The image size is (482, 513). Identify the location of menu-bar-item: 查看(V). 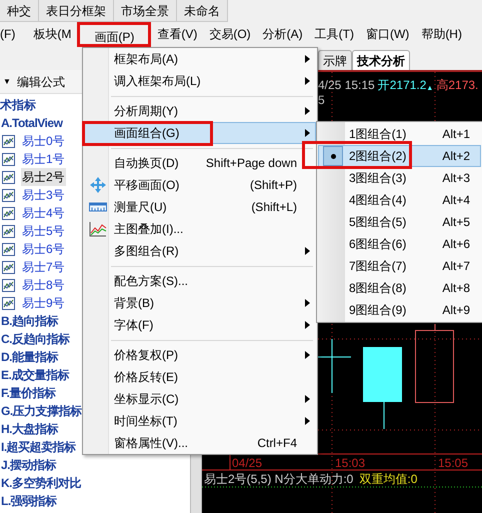
(177, 34).